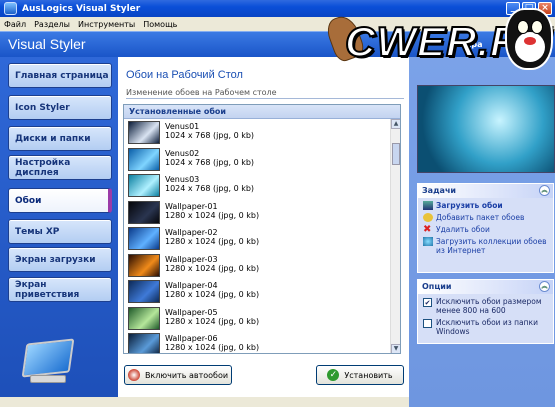 The width and height of the screenshot is (555, 407). I want to click on sidebar-item-boot-screen: Экран загрузки, so click(60, 259).